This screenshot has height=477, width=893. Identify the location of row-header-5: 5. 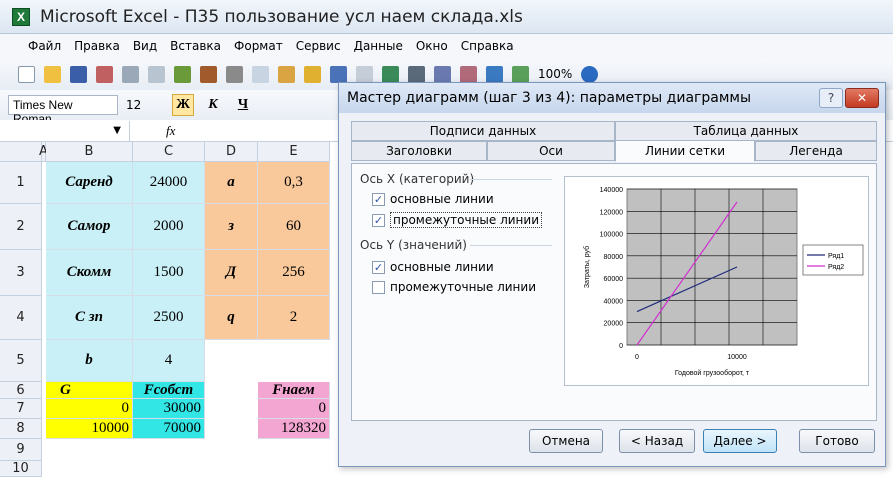
(21, 361).